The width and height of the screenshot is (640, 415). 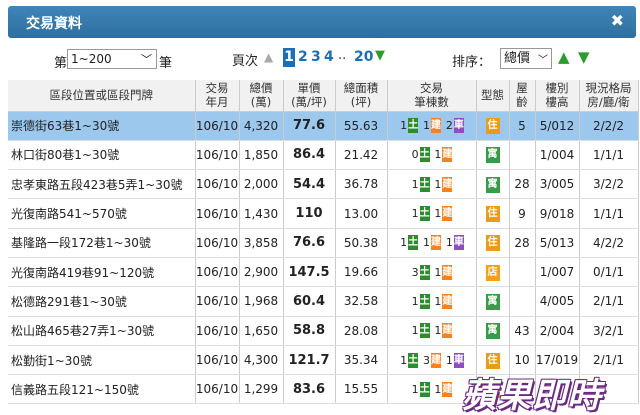 I want to click on prev-page-icon: ▲, so click(x=268, y=57).